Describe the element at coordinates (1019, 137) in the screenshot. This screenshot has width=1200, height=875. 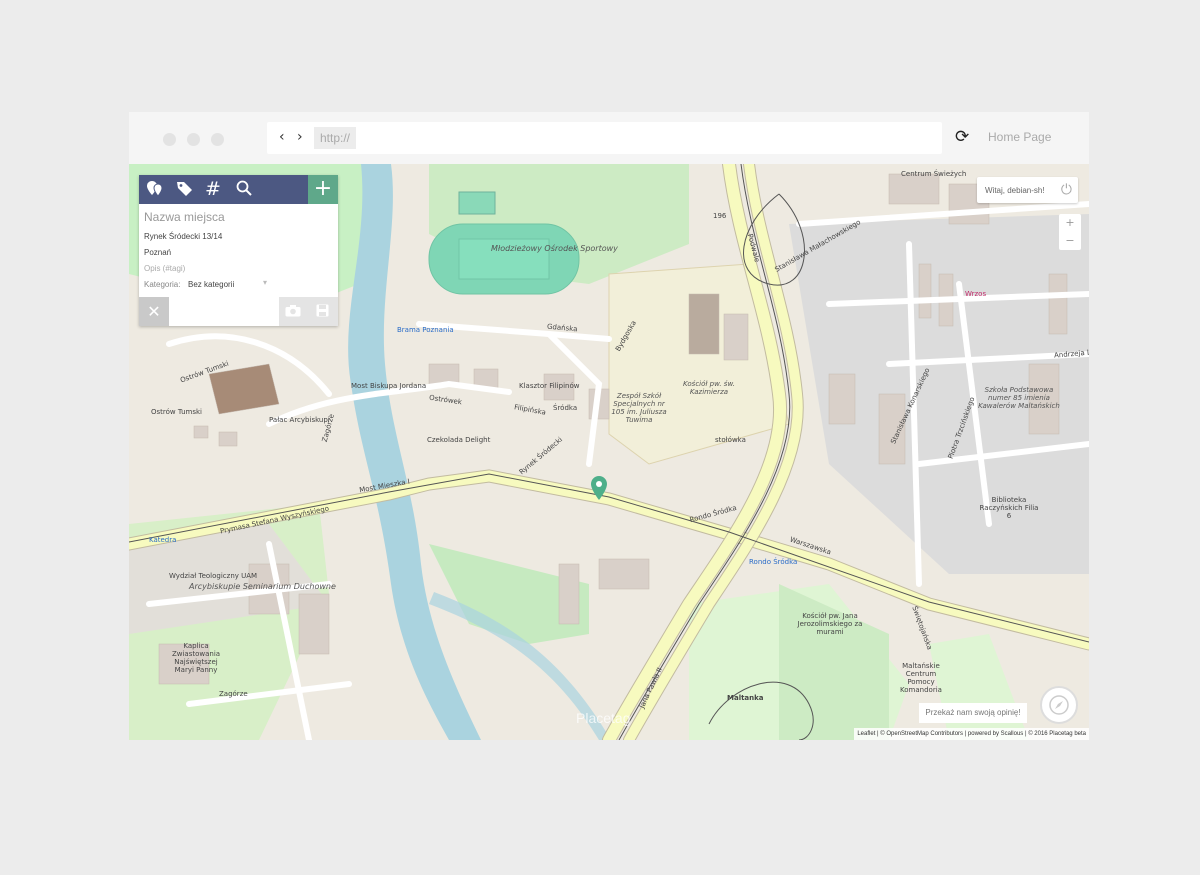
I see `home-page-link: Home Page` at that location.